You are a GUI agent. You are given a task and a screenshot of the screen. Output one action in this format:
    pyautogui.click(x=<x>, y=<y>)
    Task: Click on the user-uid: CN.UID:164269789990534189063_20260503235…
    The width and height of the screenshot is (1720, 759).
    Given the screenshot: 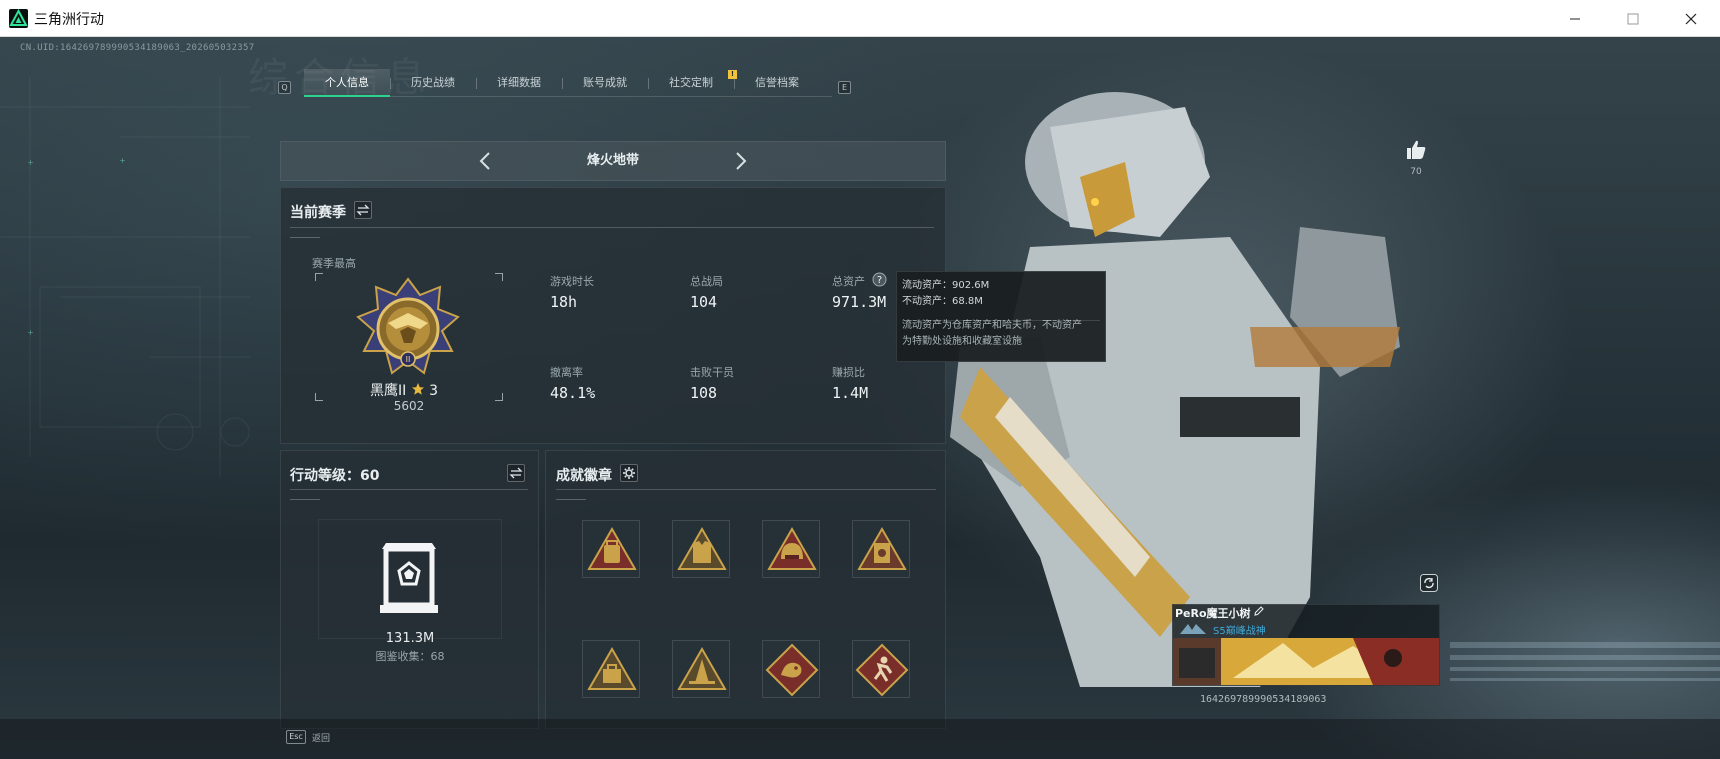 What is the action you would take?
    pyautogui.click(x=137, y=48)
    